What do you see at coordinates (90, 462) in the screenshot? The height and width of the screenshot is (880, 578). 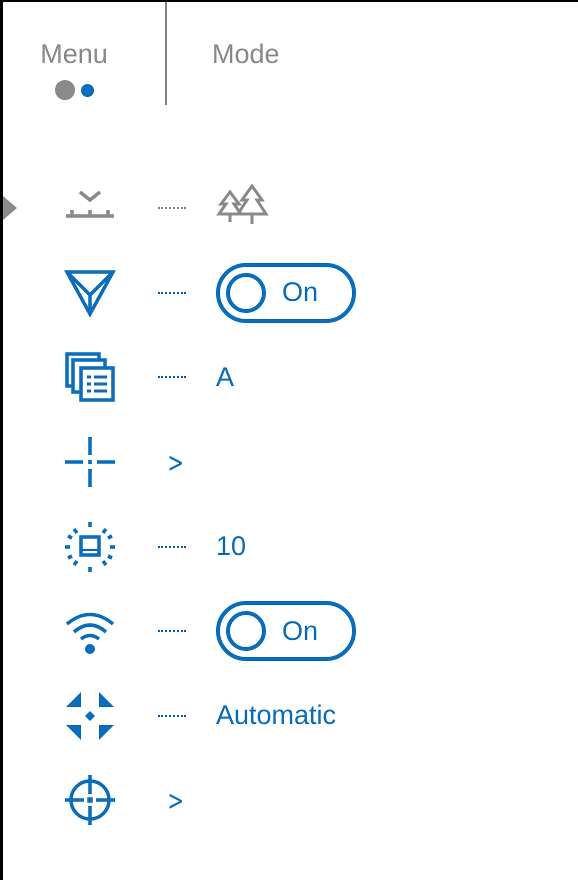 I see `crosshair-icon` at bounding box center [90, 462].